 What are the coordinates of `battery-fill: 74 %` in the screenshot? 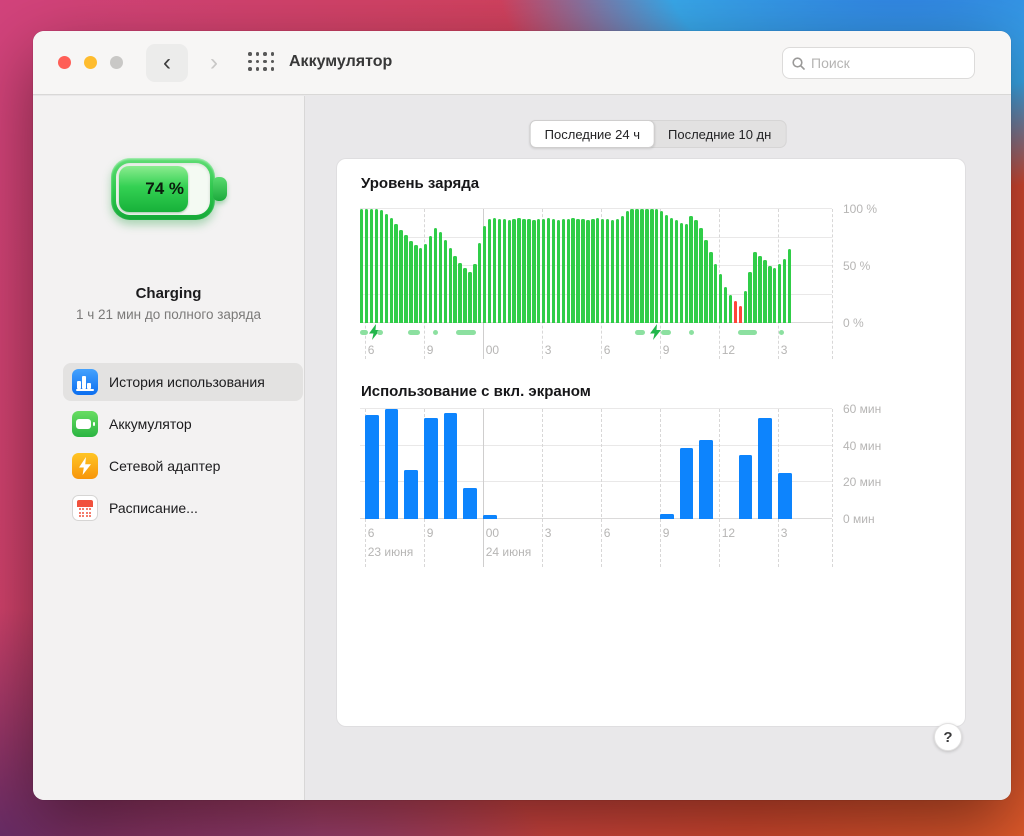 It's located at (153, 189).